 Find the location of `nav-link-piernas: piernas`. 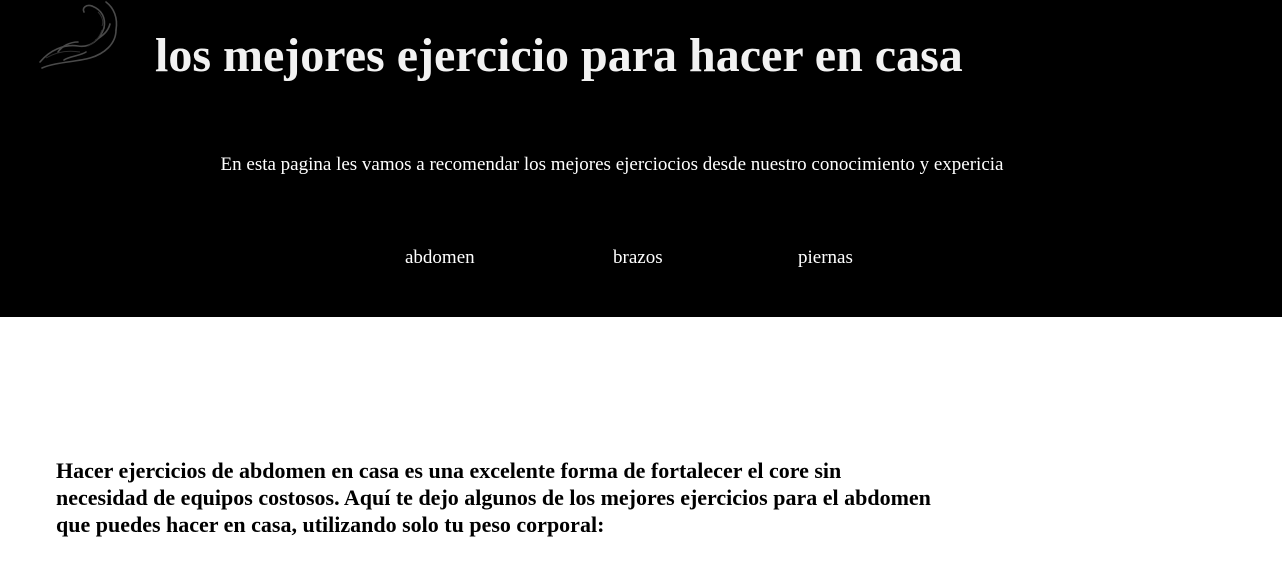

nav-link-piernas: piernas is located at coordinates (825, 258).